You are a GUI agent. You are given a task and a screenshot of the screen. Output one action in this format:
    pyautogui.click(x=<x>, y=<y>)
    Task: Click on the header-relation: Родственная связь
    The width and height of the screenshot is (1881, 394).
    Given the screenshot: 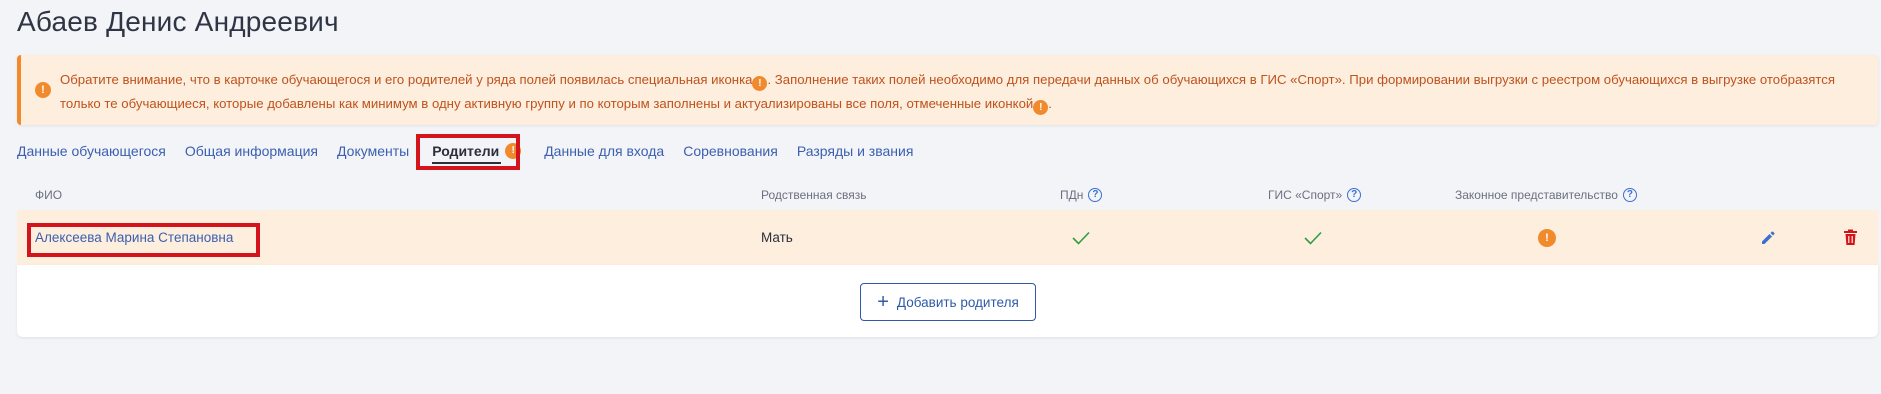 What is the action you would take?
    pyautogui.click(x=814, y=195)
    